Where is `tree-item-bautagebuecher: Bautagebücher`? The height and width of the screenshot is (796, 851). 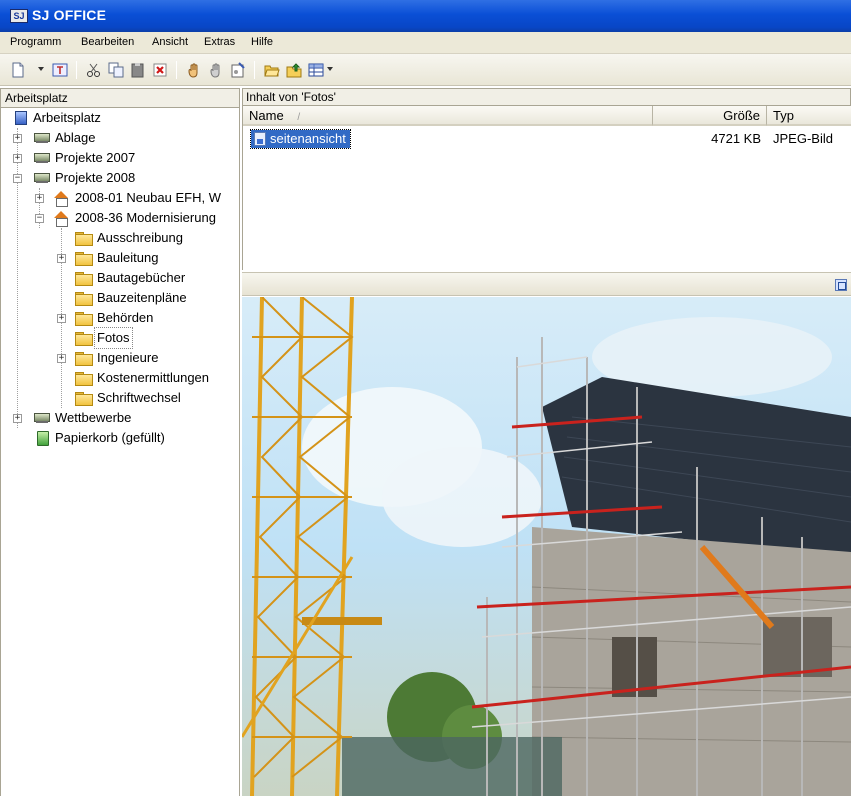
tree-item-bautagebuecher: Bautagebücher is located at coordinates (120, 278).